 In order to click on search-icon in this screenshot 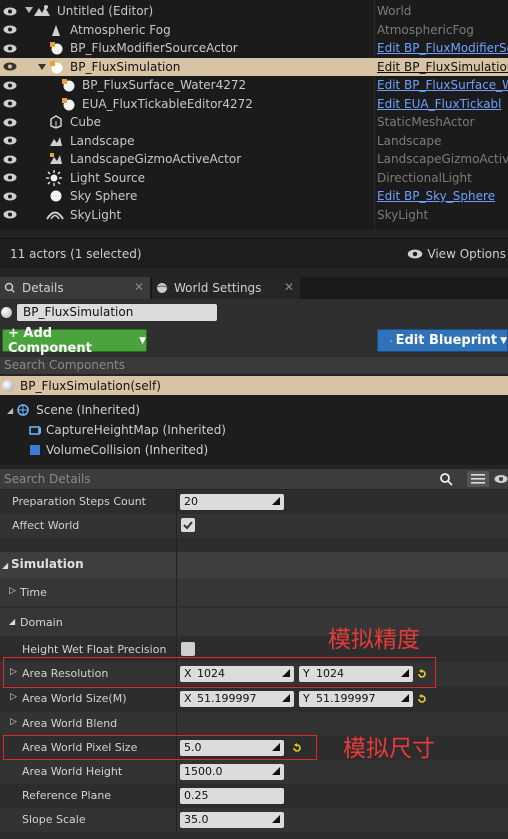, I will do `click(446, 479)`.